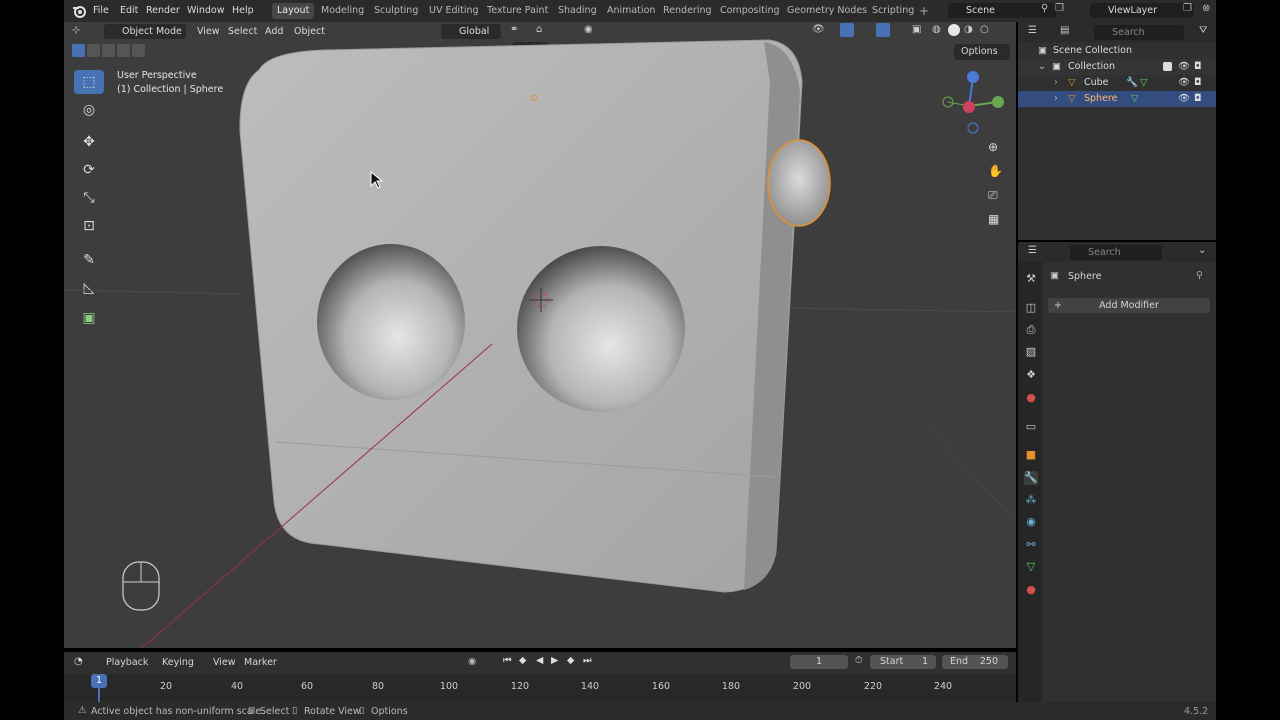 The width and height of the screenshot is (1280, 720). I want to click on pan-hand-icon: ✋, so click(995, 171).